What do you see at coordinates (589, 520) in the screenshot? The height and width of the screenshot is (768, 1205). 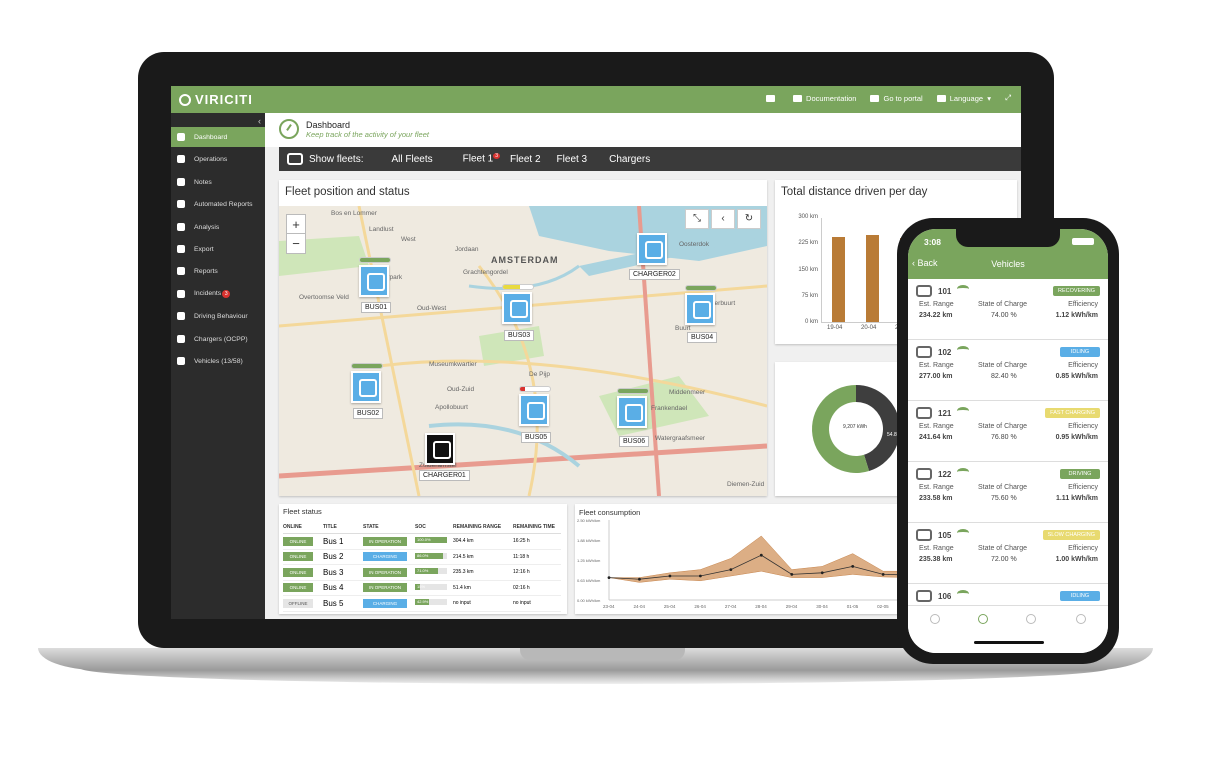 I see `y-tick-label: 2.50 kWh/km` at bounding box center [589, 520].